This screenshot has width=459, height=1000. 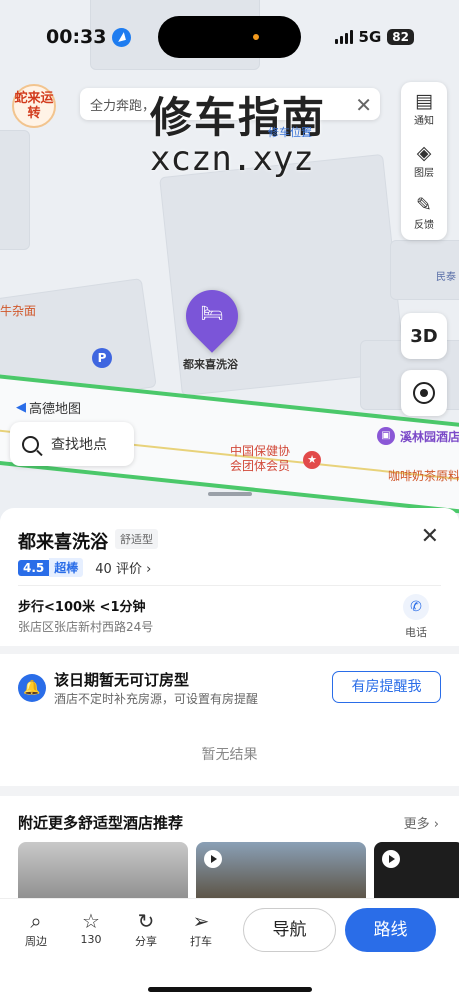 I want to click on dynamic-island, so click(x=229, y=37).